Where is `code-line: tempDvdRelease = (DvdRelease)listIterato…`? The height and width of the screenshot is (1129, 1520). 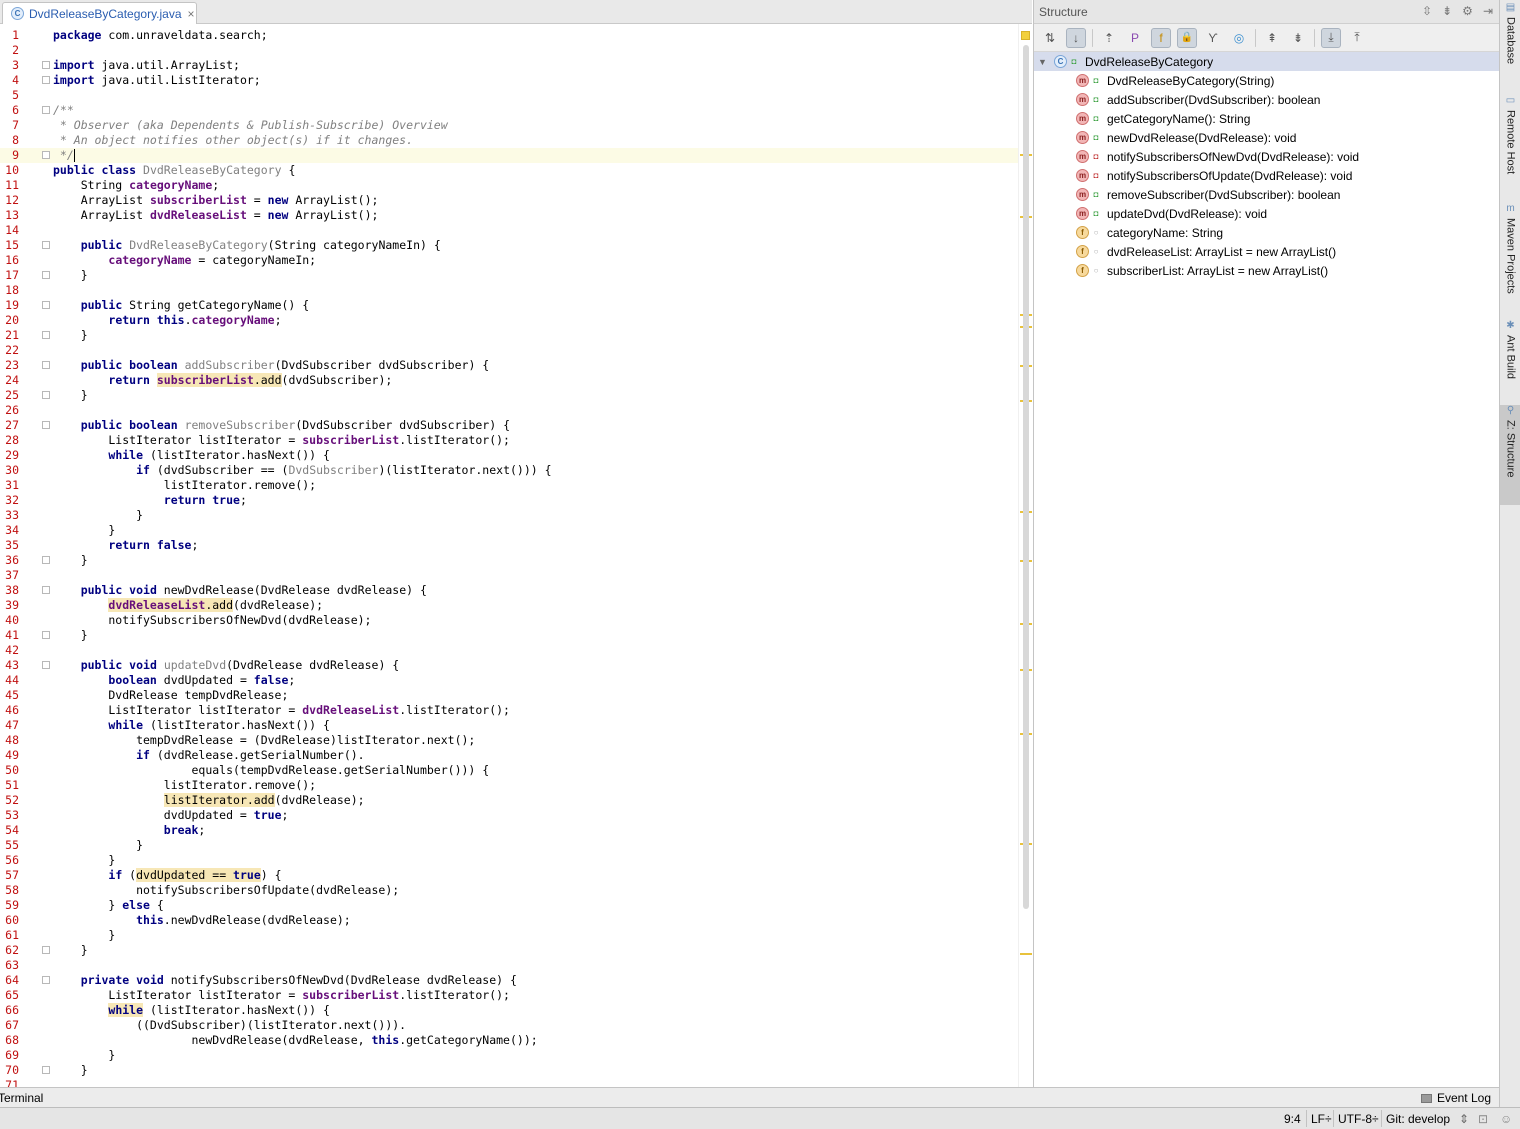
code-line: tempDvdRelease = (DvdRelease)listIterato… is located at coordinates (264, 740).